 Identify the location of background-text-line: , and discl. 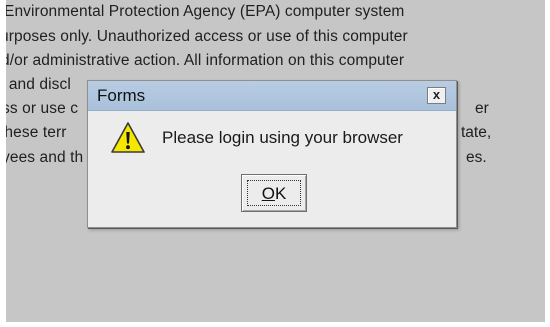
(38, 84).